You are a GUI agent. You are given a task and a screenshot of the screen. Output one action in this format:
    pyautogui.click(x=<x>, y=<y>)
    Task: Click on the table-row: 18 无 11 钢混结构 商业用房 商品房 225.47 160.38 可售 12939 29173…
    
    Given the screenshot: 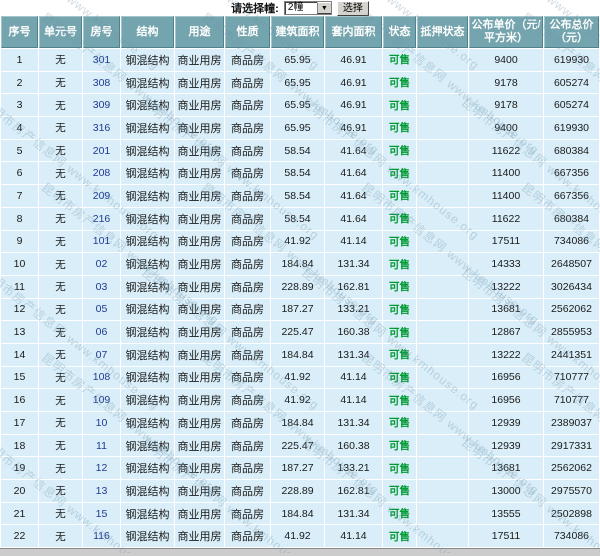 What is the action you would take?
    pyautogui.click(x=300, y=445)
    